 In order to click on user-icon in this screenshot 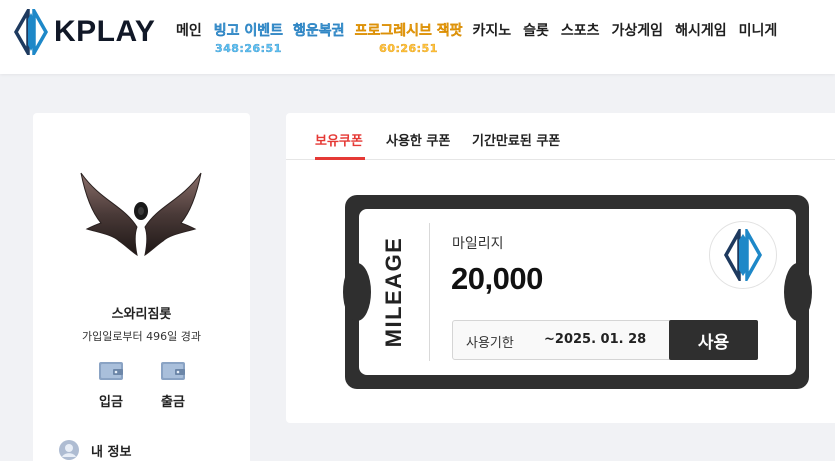, I will do `click(69, 450)`.